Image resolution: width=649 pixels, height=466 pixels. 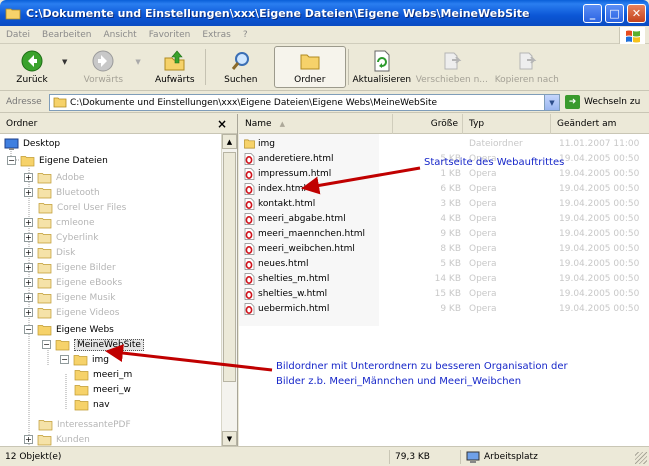 What do you see at coordinates (324, 456) in the screenshot?
I see `status-bar: 12 Objekt(e) 79,3 KB Arbeitsplatz` at bounding box center [324, 456].